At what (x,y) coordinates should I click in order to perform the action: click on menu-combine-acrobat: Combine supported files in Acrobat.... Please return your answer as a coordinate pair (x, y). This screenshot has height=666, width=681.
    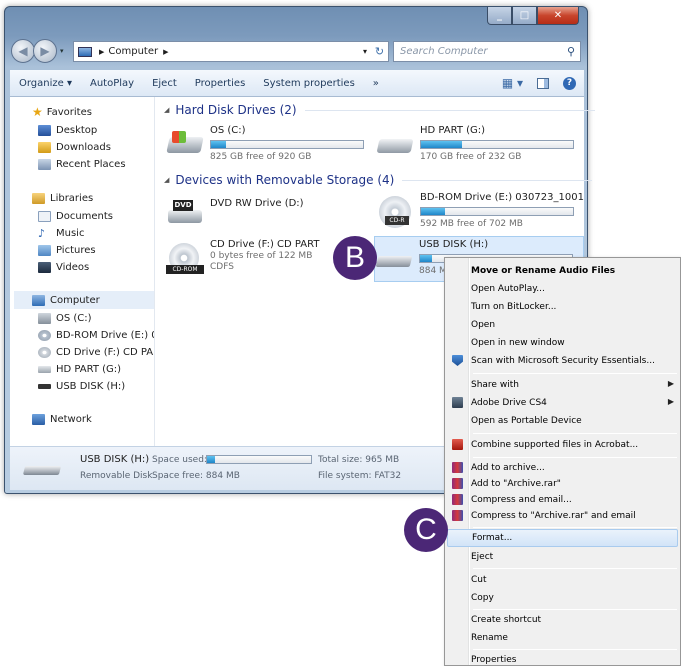
    Looking at the image, I should click on (562, 444).